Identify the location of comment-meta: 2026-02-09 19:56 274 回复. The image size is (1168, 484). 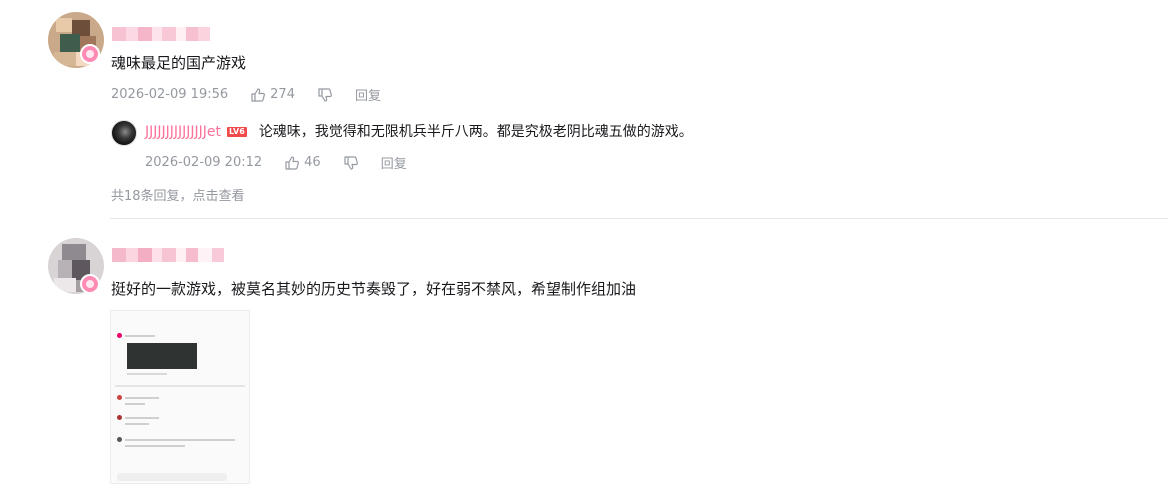
(246, 94).